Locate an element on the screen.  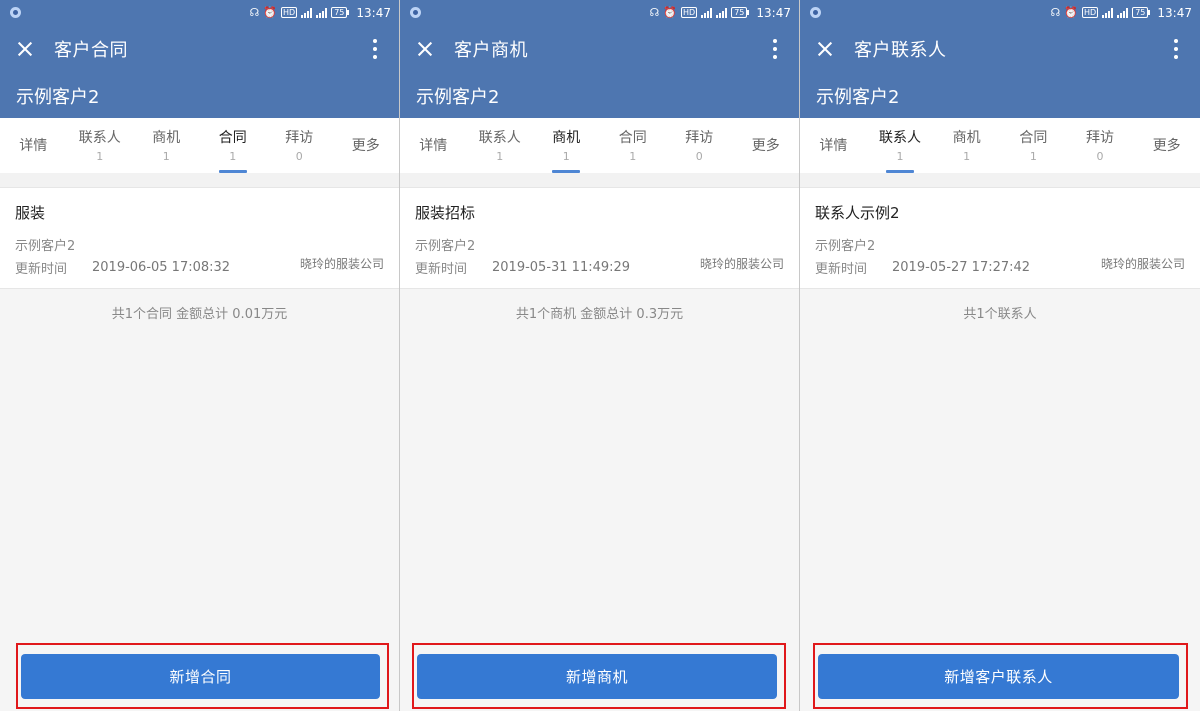
item-customer: 示例客户2 is located at coordinates (445, 246).